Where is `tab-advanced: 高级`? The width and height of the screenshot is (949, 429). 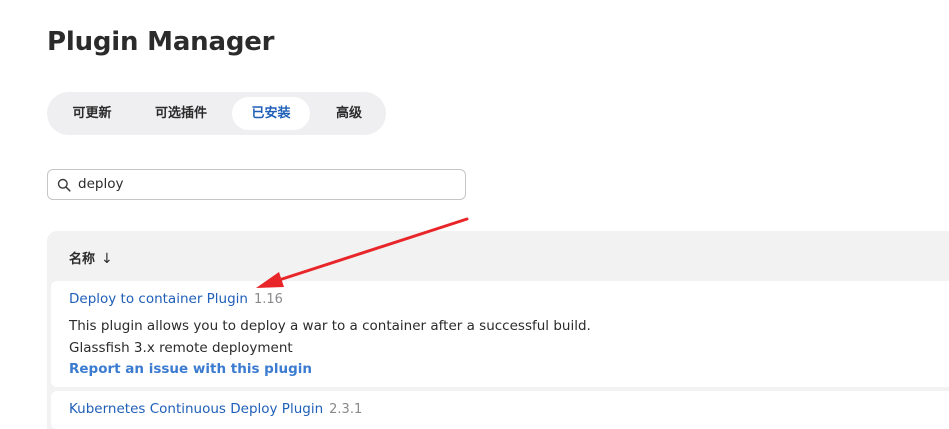
tab-advanced: 高级 is located at coordinates (349, 113).